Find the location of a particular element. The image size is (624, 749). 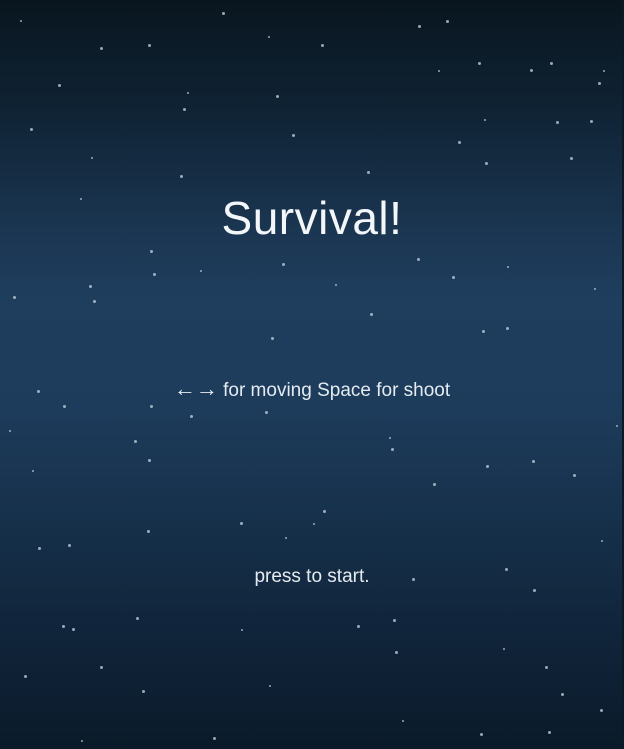

start-prompt: press to start. is located at coordinates (312, 577).